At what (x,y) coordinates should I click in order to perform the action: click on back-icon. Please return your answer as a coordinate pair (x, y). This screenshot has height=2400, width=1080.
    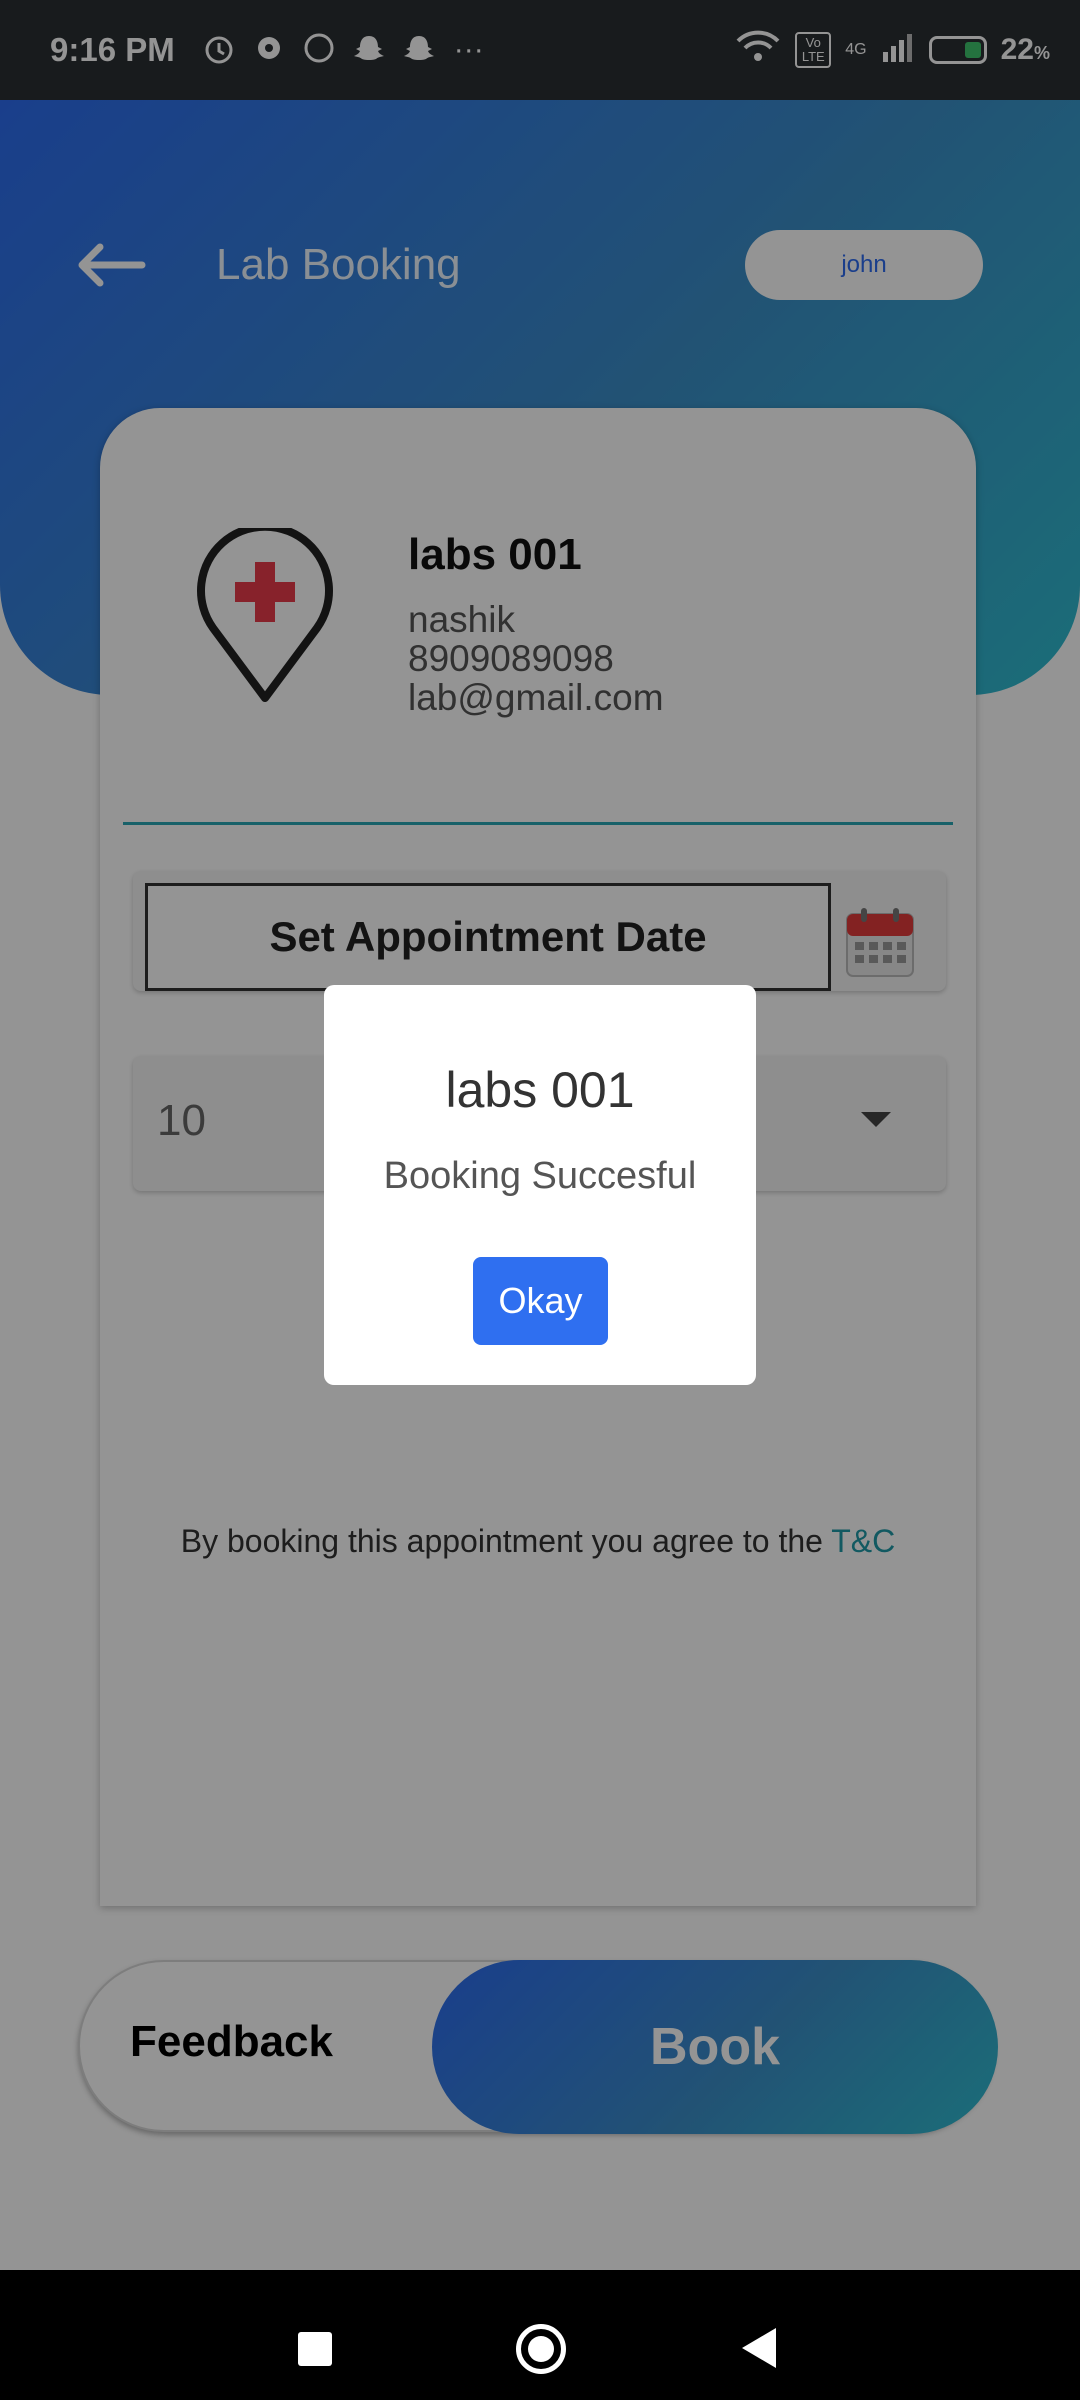
    Looking at the image, I should click on (759, 2348).